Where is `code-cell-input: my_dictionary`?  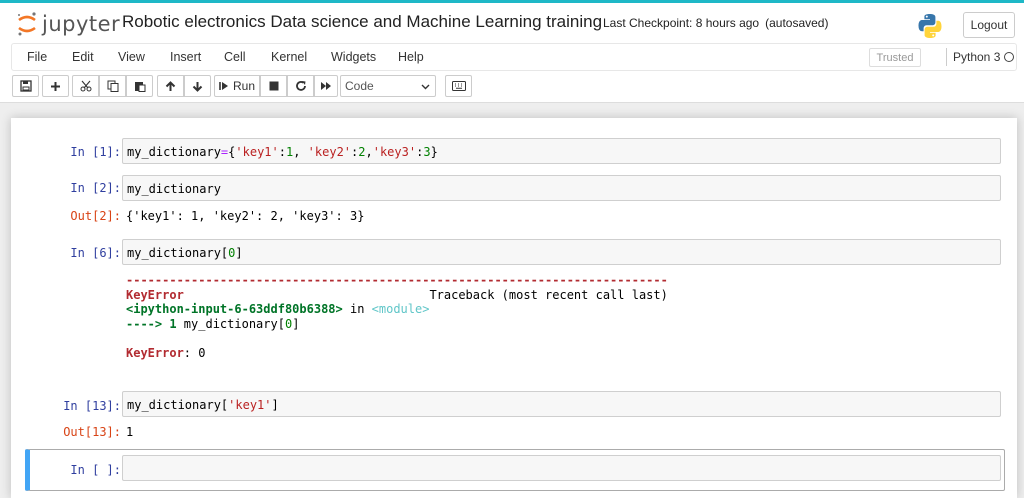
code-cell-input: my_dictionary is located at coordinates (561, 188).